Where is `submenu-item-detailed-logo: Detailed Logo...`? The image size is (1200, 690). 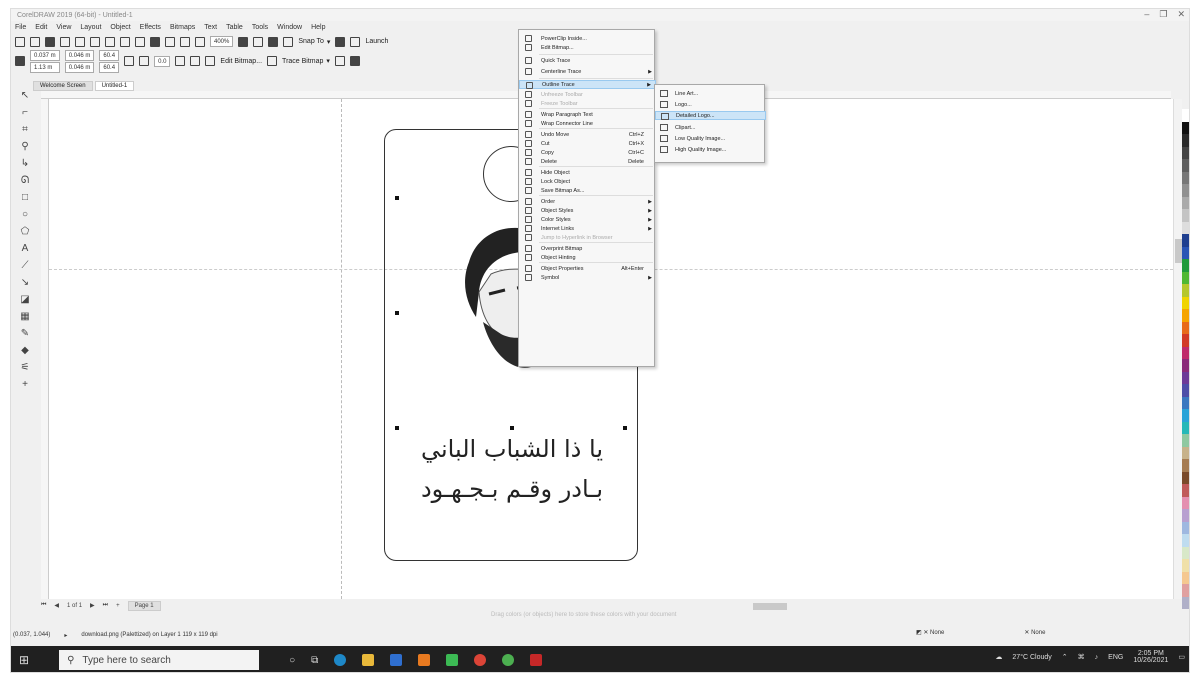
submenu-item-detailed-logo: Detailed Logo... is located at coordinates (710, 115).